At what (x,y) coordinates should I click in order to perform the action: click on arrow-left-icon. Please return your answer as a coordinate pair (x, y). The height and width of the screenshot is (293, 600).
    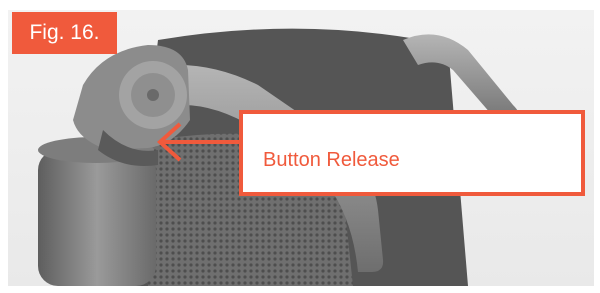
    Looking at the image, I should click on (198, 142).